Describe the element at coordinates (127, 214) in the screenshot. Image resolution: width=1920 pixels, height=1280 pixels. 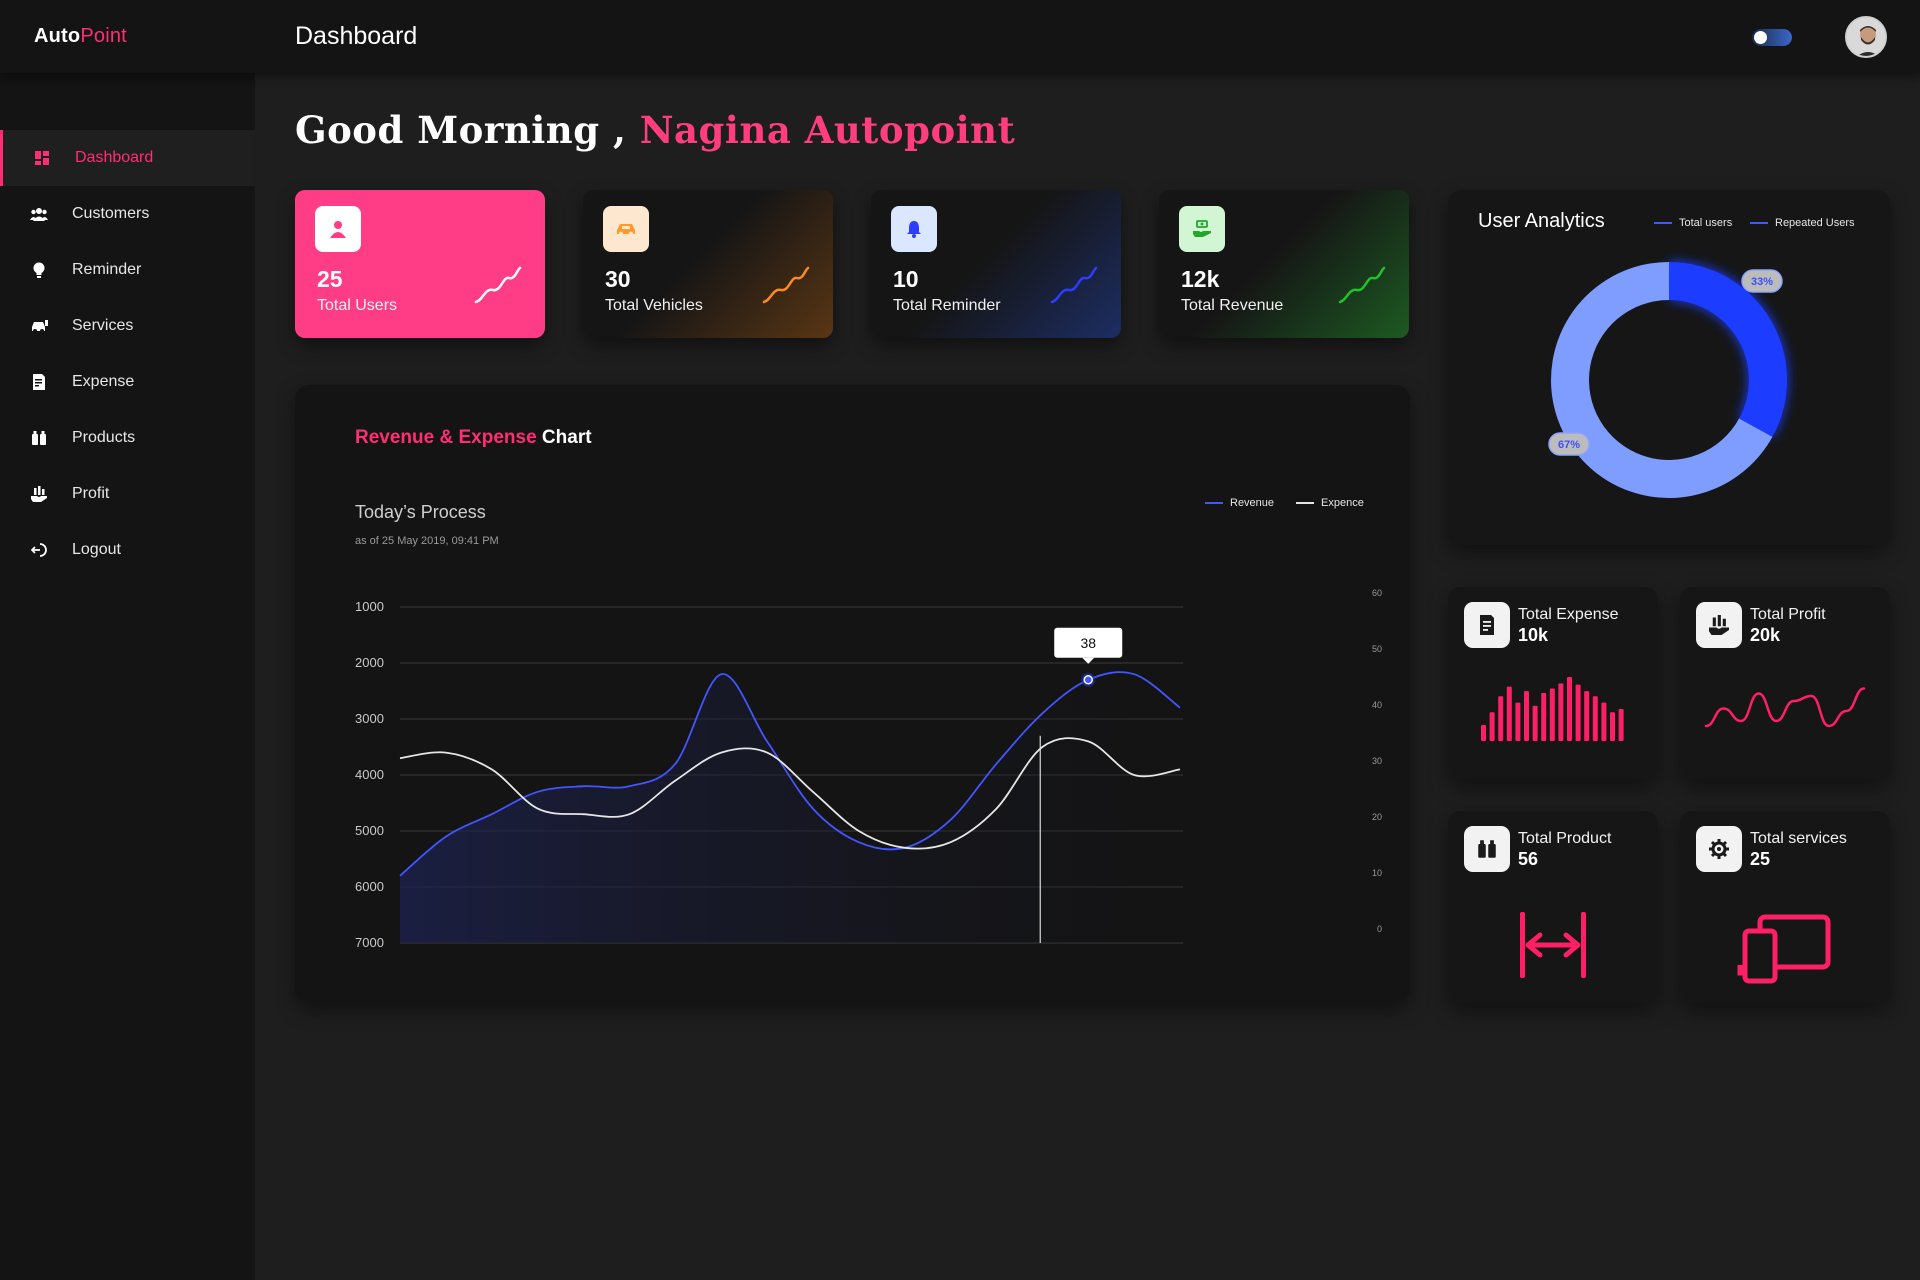
I see `sidebar-item-customers: Customers` at that location.